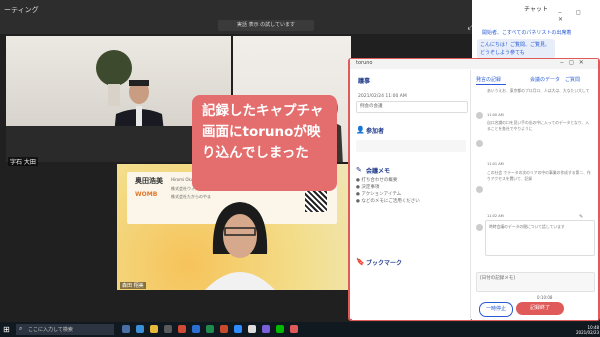 The width and height of the screenshot is (600, 337). What do you see at coordinates (196, 329) in the screenshot?
I see `word-icon` at bounding box center [196, 329].